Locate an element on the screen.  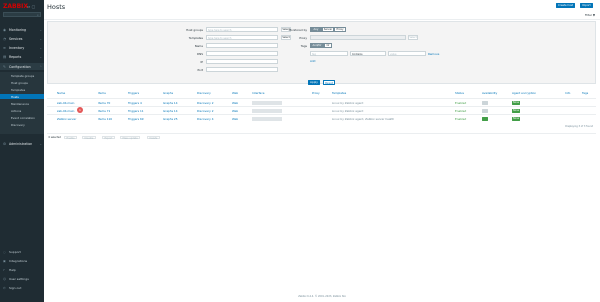
templates-label: Templates is located at coordinates (195, 38).